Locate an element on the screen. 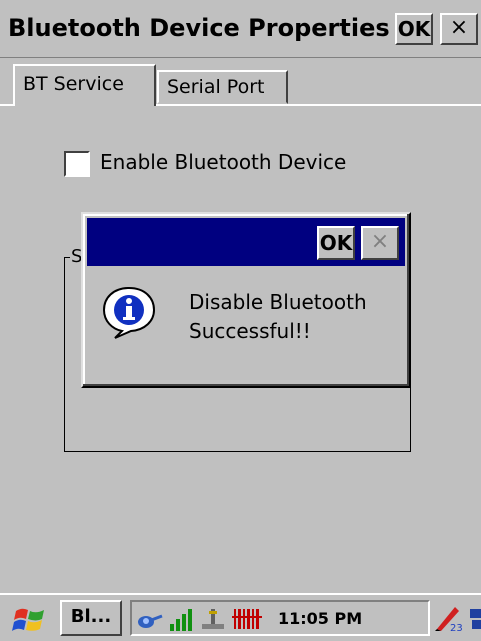 The width and height of the screenshot is (481, 641). start-icon is located at coordinates (30, 619).